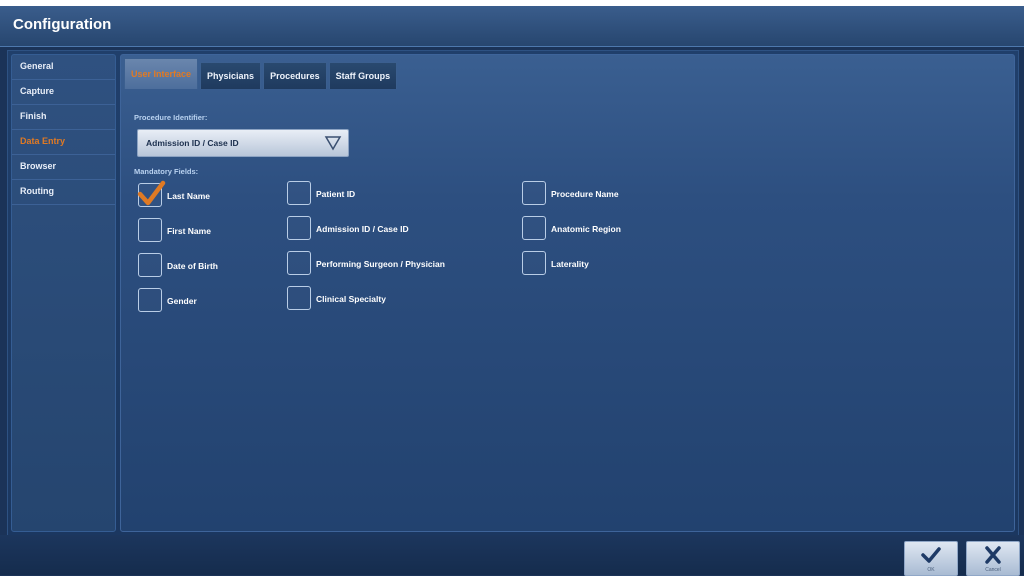 Image resolution: width=1024 pixels, height=576 pixels. Describe the element at coordinates (336, 194) in the screenshot. I see `label-patient-id: Patient ID` at that location.